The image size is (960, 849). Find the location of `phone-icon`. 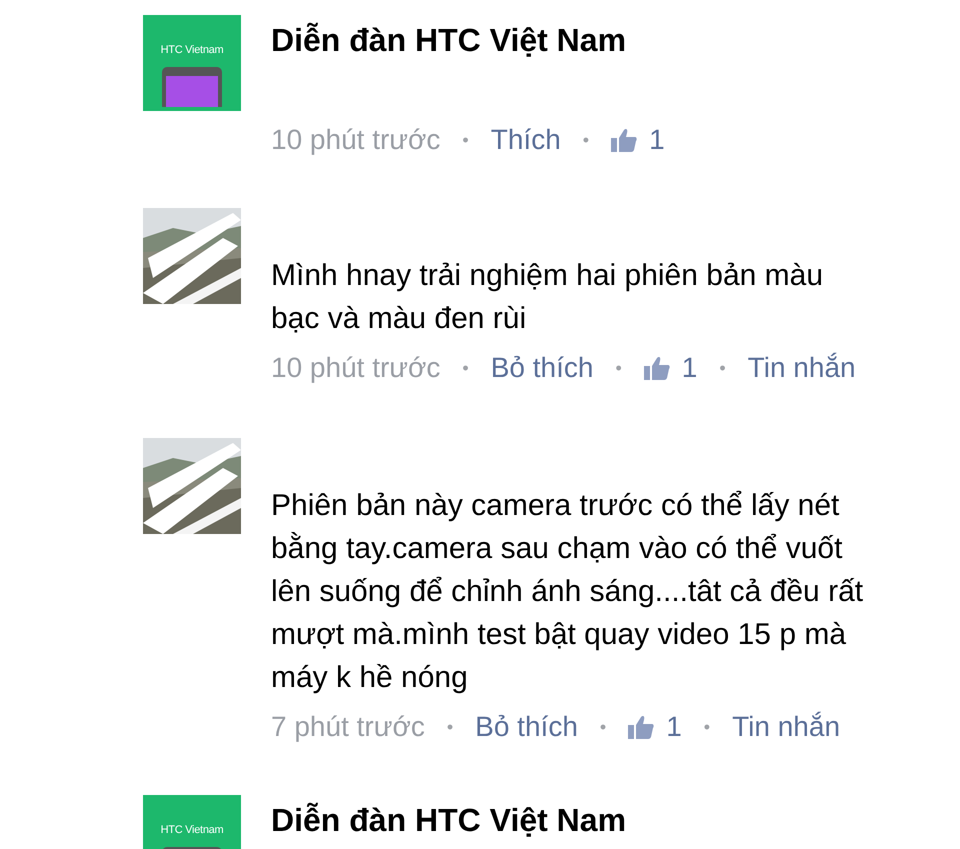

phone-icon is located at coordinates (192, 86).